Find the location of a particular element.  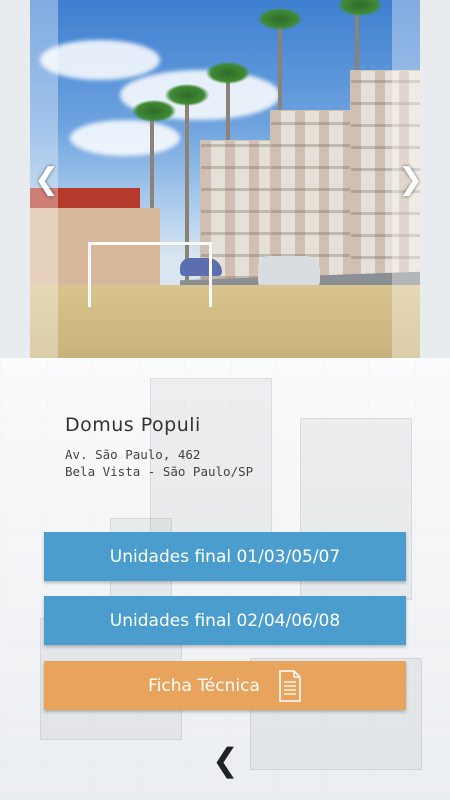

units-odd-label: Unidades final 01/03/05/07 is located at coordinates (225, 556).